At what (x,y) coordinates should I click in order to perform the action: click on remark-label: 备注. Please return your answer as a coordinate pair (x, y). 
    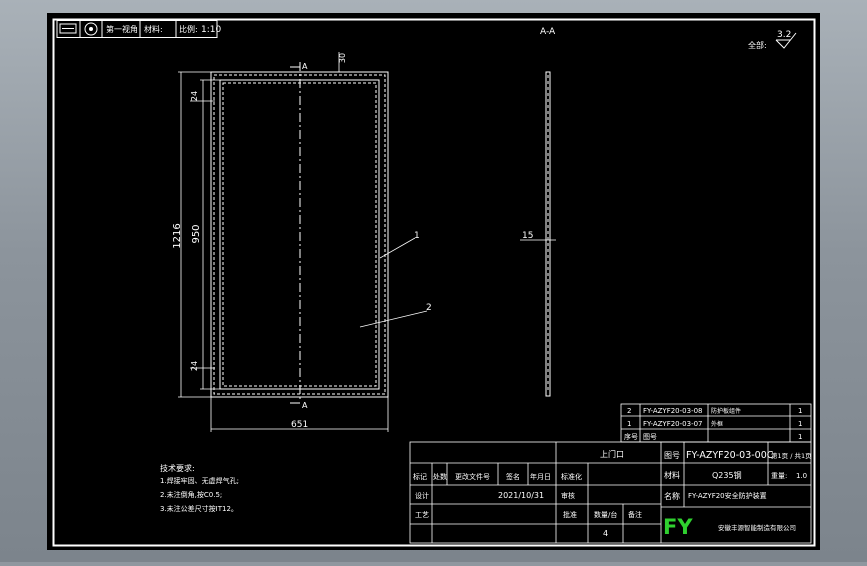
    Looking at the image, I should click on (635, 514).